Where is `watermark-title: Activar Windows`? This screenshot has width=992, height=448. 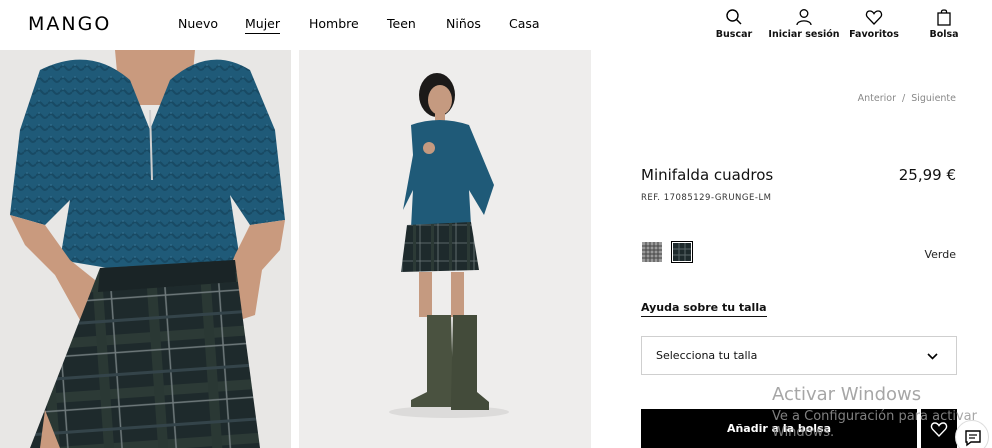 watermark-title: Activar Windows is located at coordinates (847, 394).